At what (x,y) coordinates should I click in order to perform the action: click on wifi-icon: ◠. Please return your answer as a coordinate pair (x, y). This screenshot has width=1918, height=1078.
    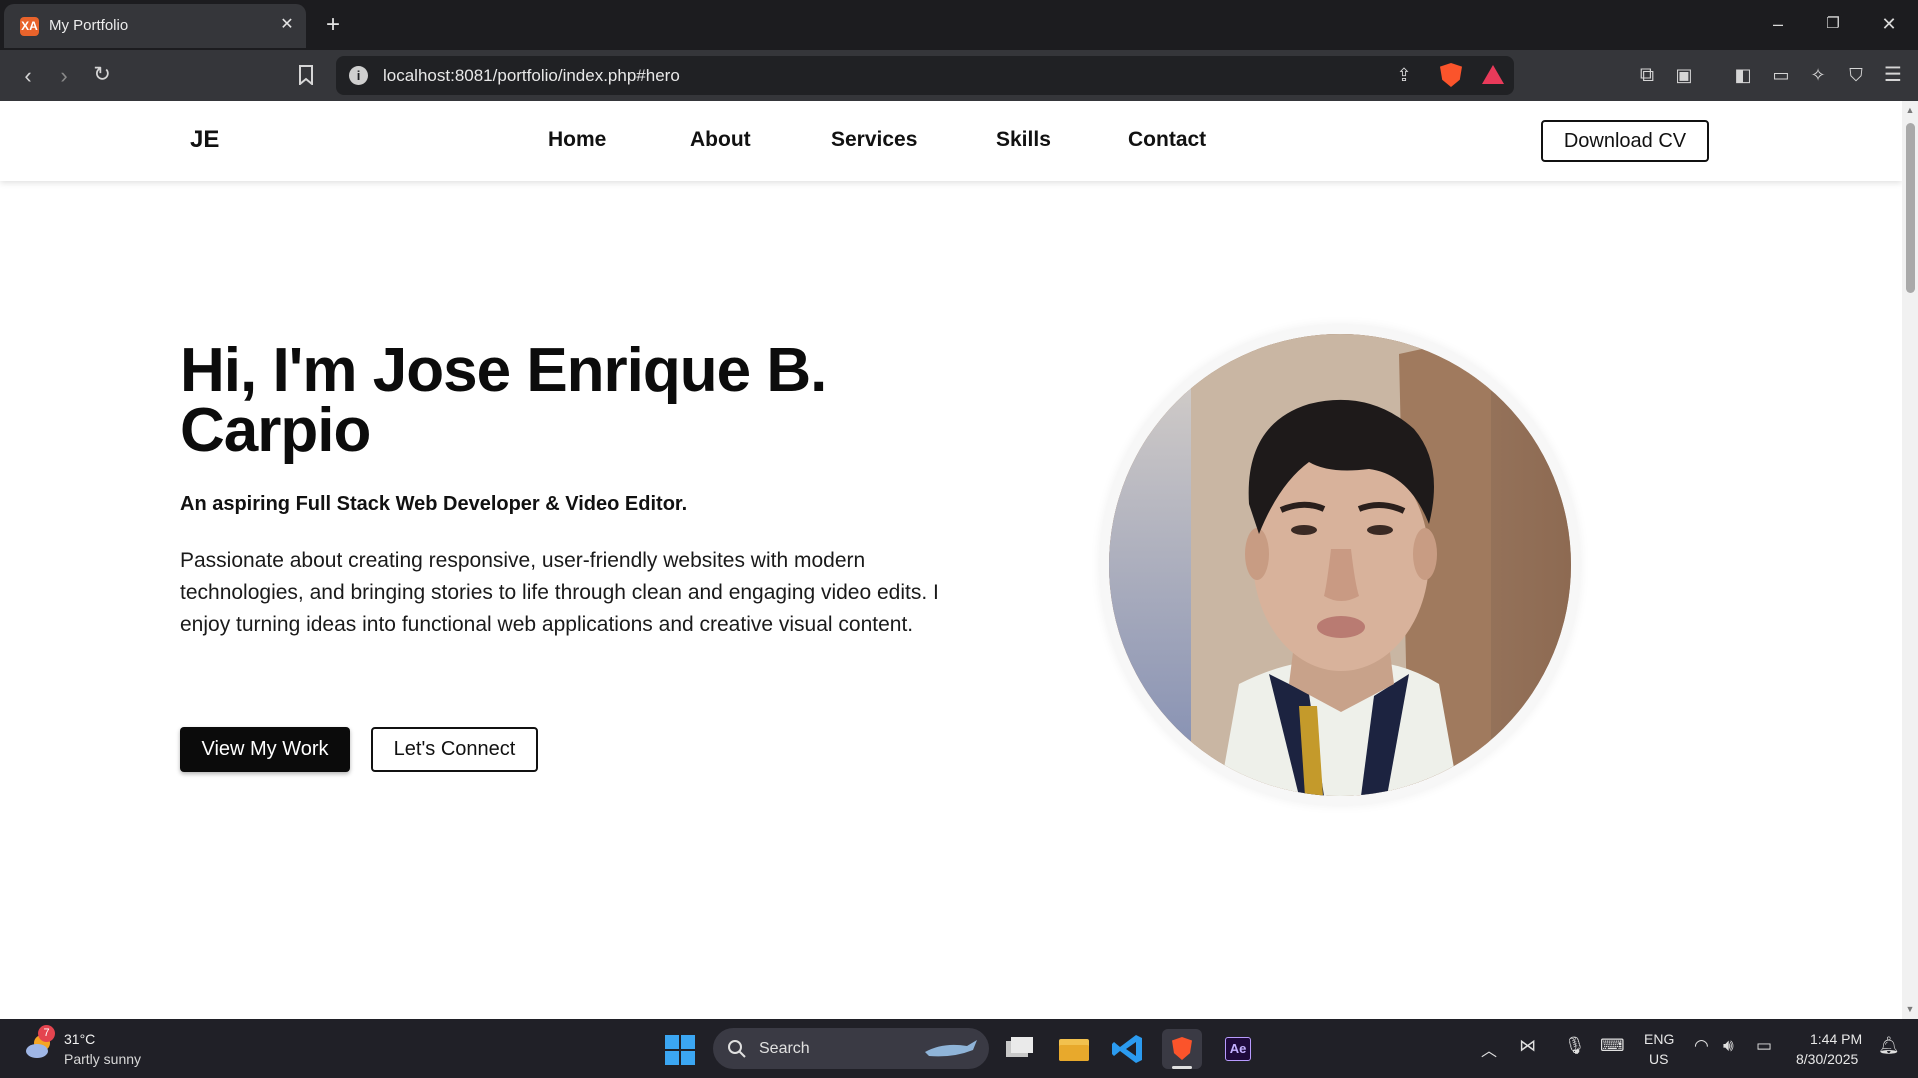
    Looking at the image, I should click on (1701, 1046).